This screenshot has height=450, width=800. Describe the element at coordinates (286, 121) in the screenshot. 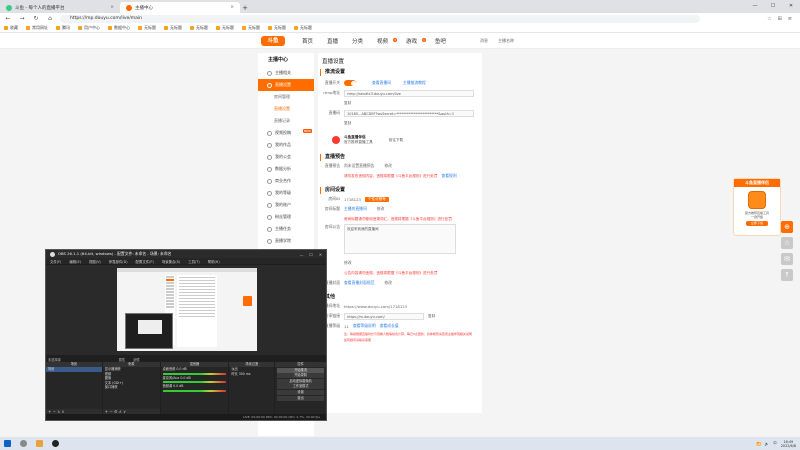

I see `sidebar-subitem: 直播记录` at that location.